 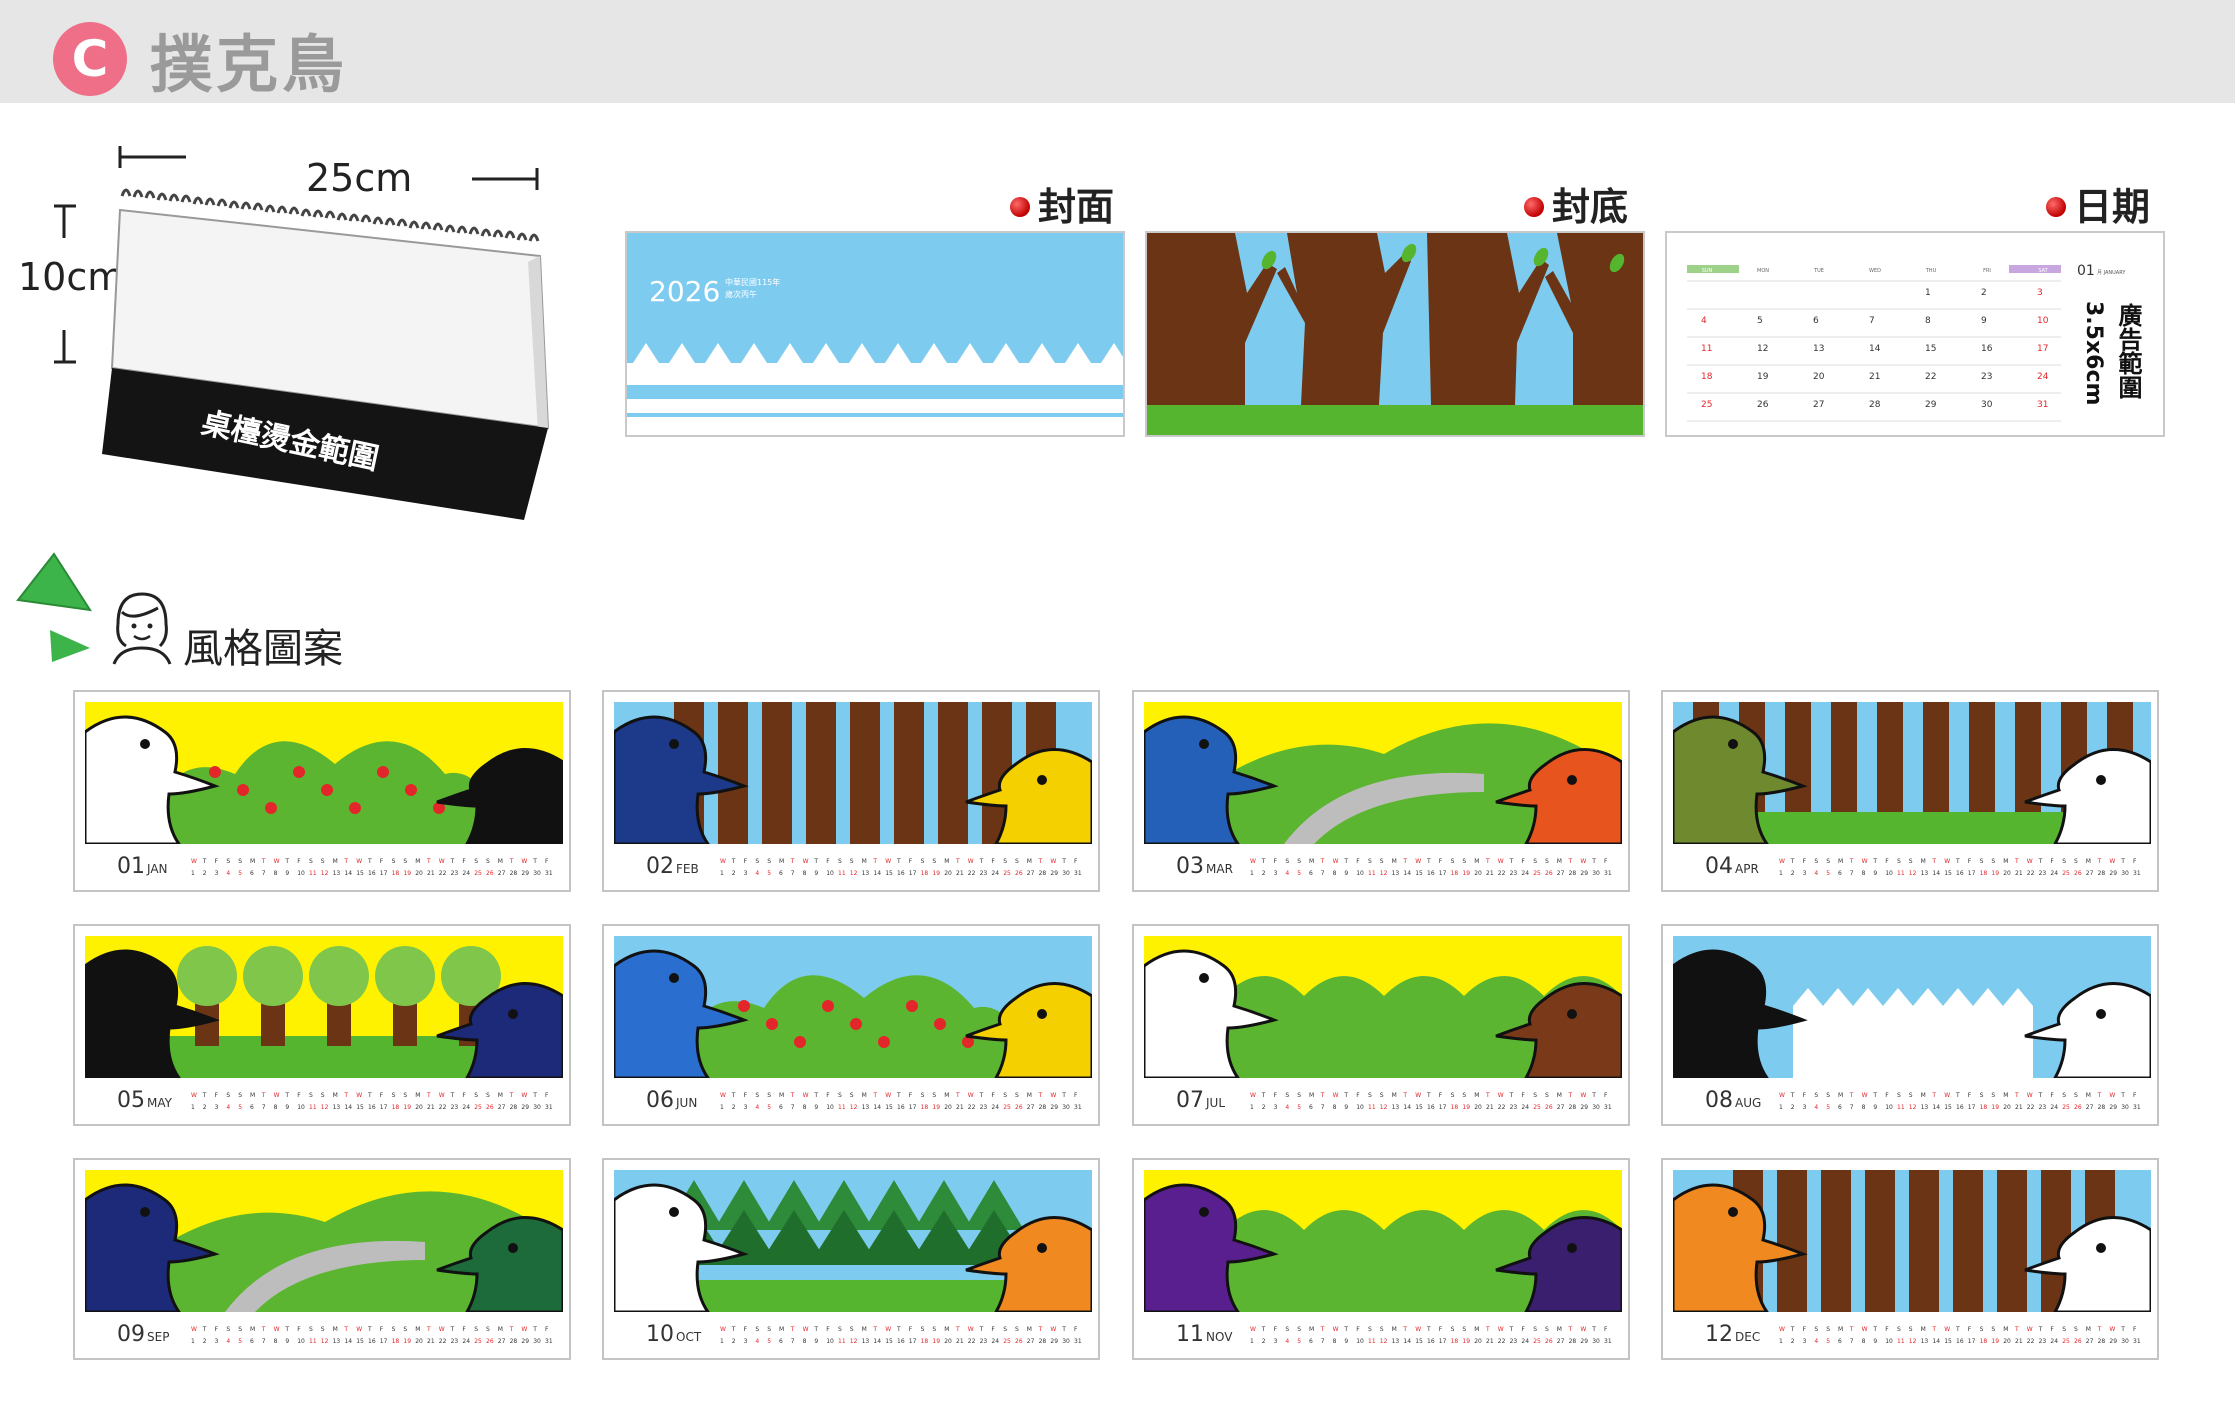 What do you see at coordinates (1360, 1341) in the screenshot?
I see `mini-calendar-day: 10` at bounding box center [1360, 1341].